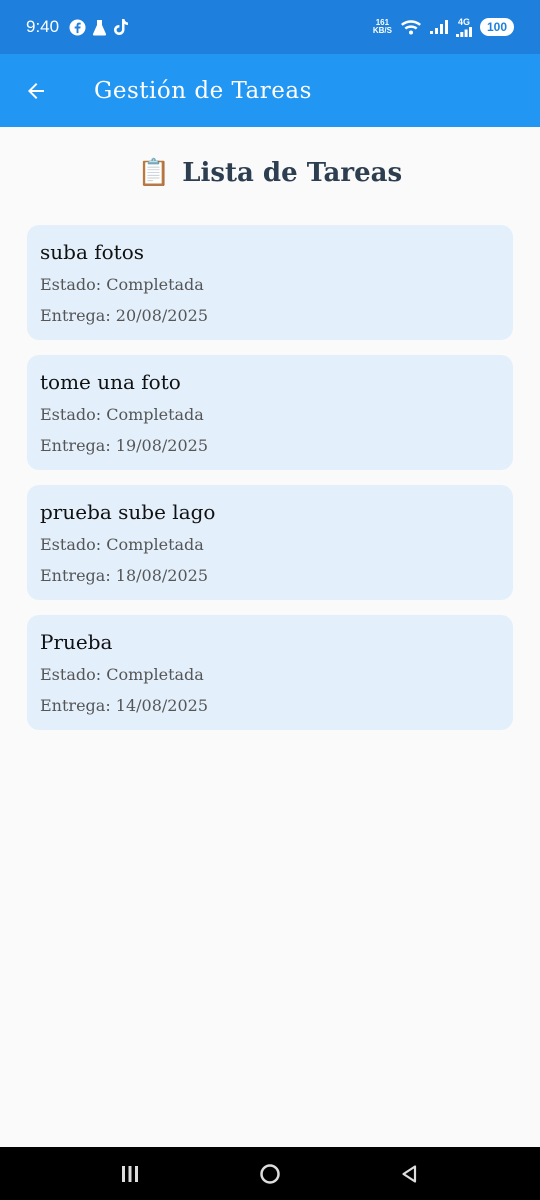 The width and height of the screenshot is (540, 1200). Describe the element at coordinates (121, 27) in the screenshot. I see `tiktok-icon` at that location.